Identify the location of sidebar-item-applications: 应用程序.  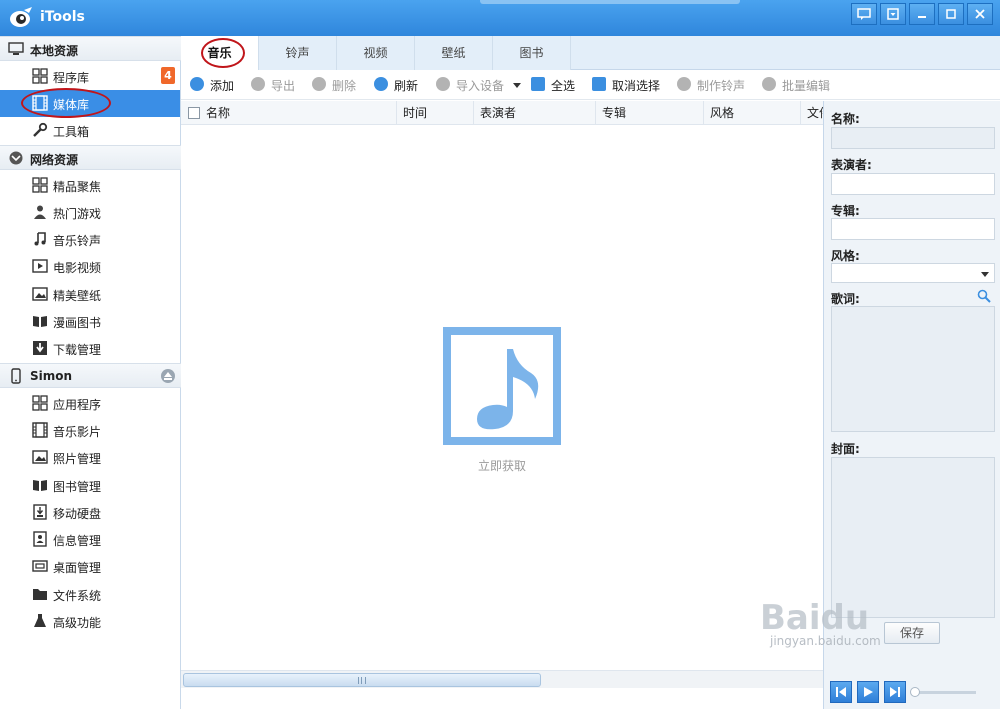
(90, 403).